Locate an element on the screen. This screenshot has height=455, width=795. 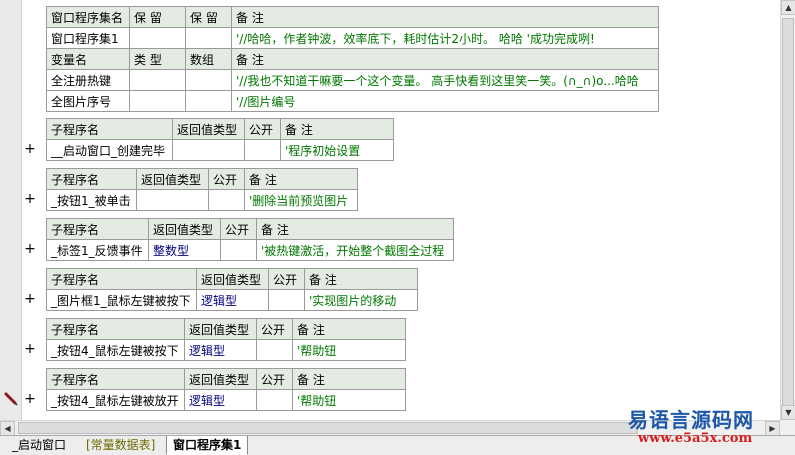
subroutine-table: 子程序名 返回值类型 公开 备 注 __启动窗口_创建完毕 '程序初始设置 is located at coordinates (220, 139).